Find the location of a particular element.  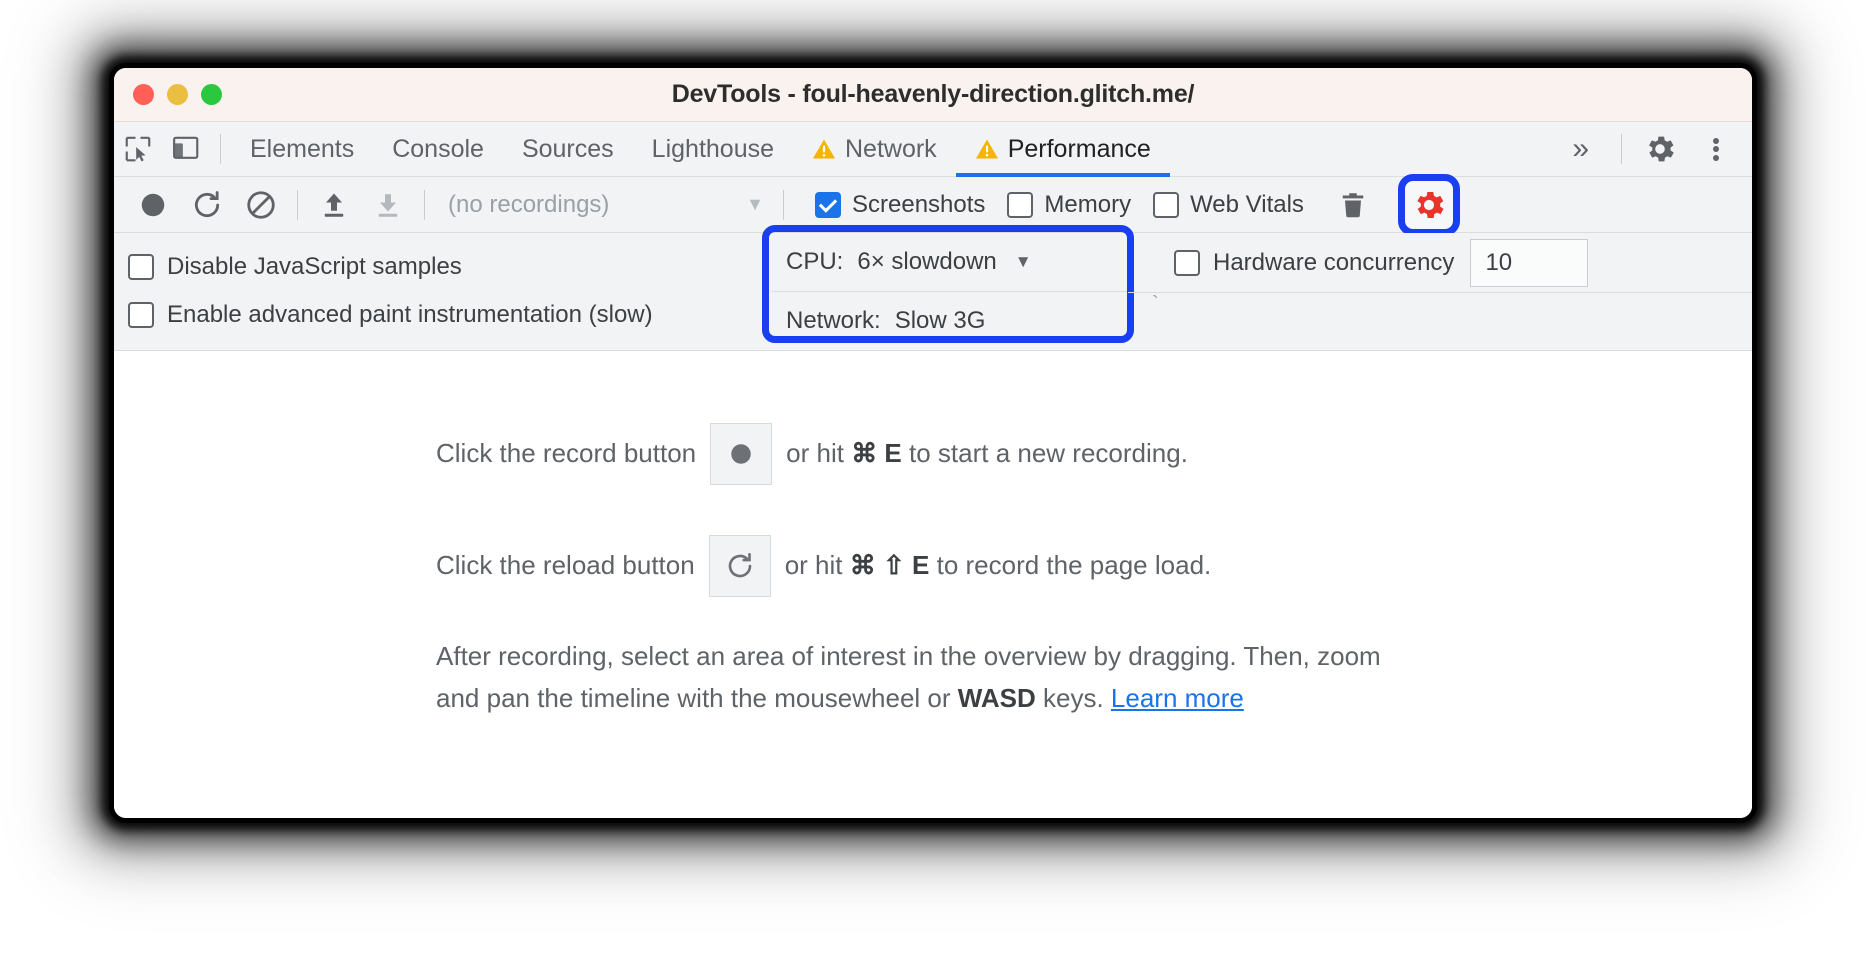

network-throttling-label: Network: is located at coordinates (833, 320).